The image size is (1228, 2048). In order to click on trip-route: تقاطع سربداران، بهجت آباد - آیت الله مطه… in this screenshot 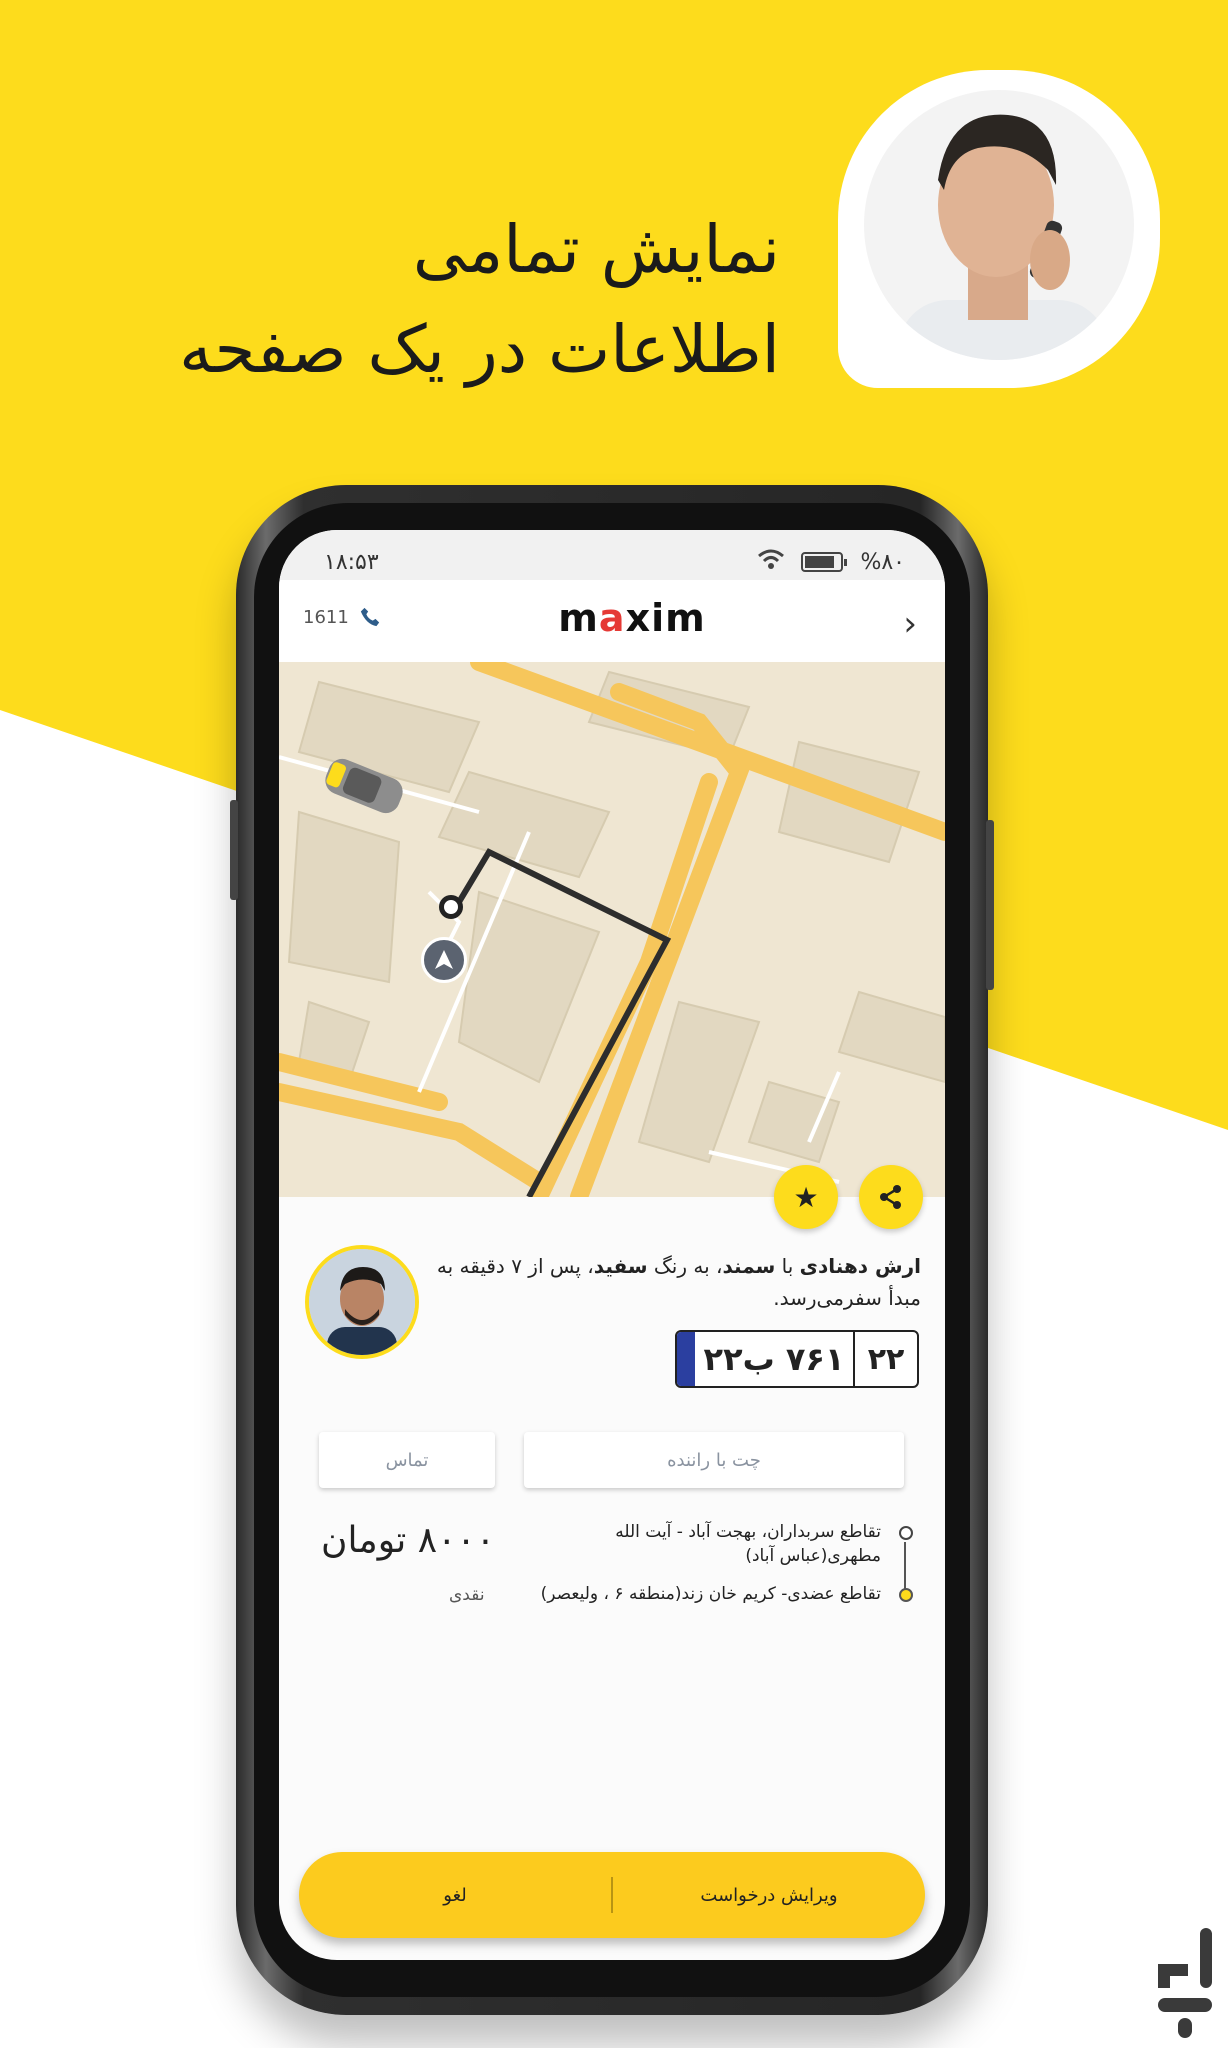, I will do `click(713, 1563)`.